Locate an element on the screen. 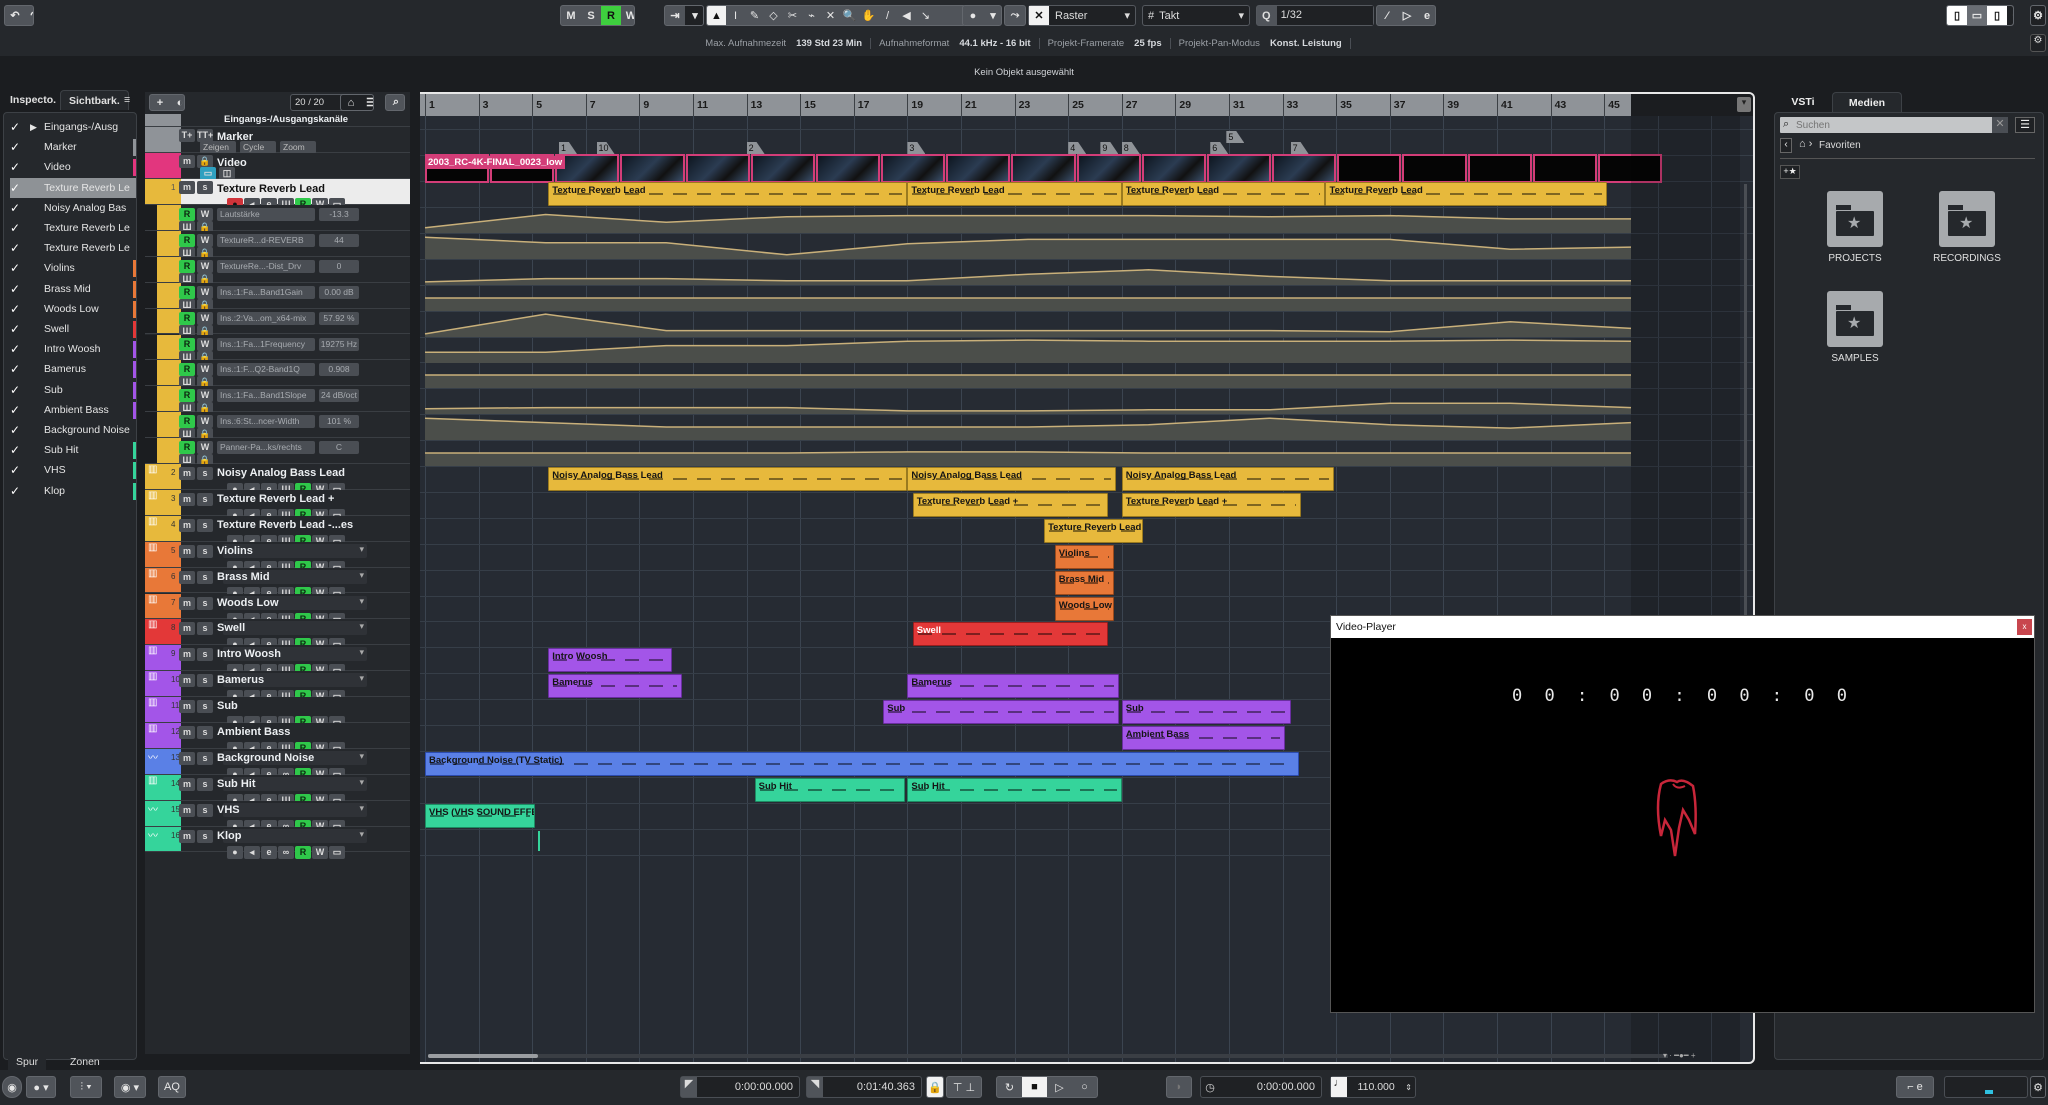 The width and height of the screenshot is (2048, 1105). track-row: ▥10msBamerus●◂eШRW▭ is located at coordinates (277, 687).